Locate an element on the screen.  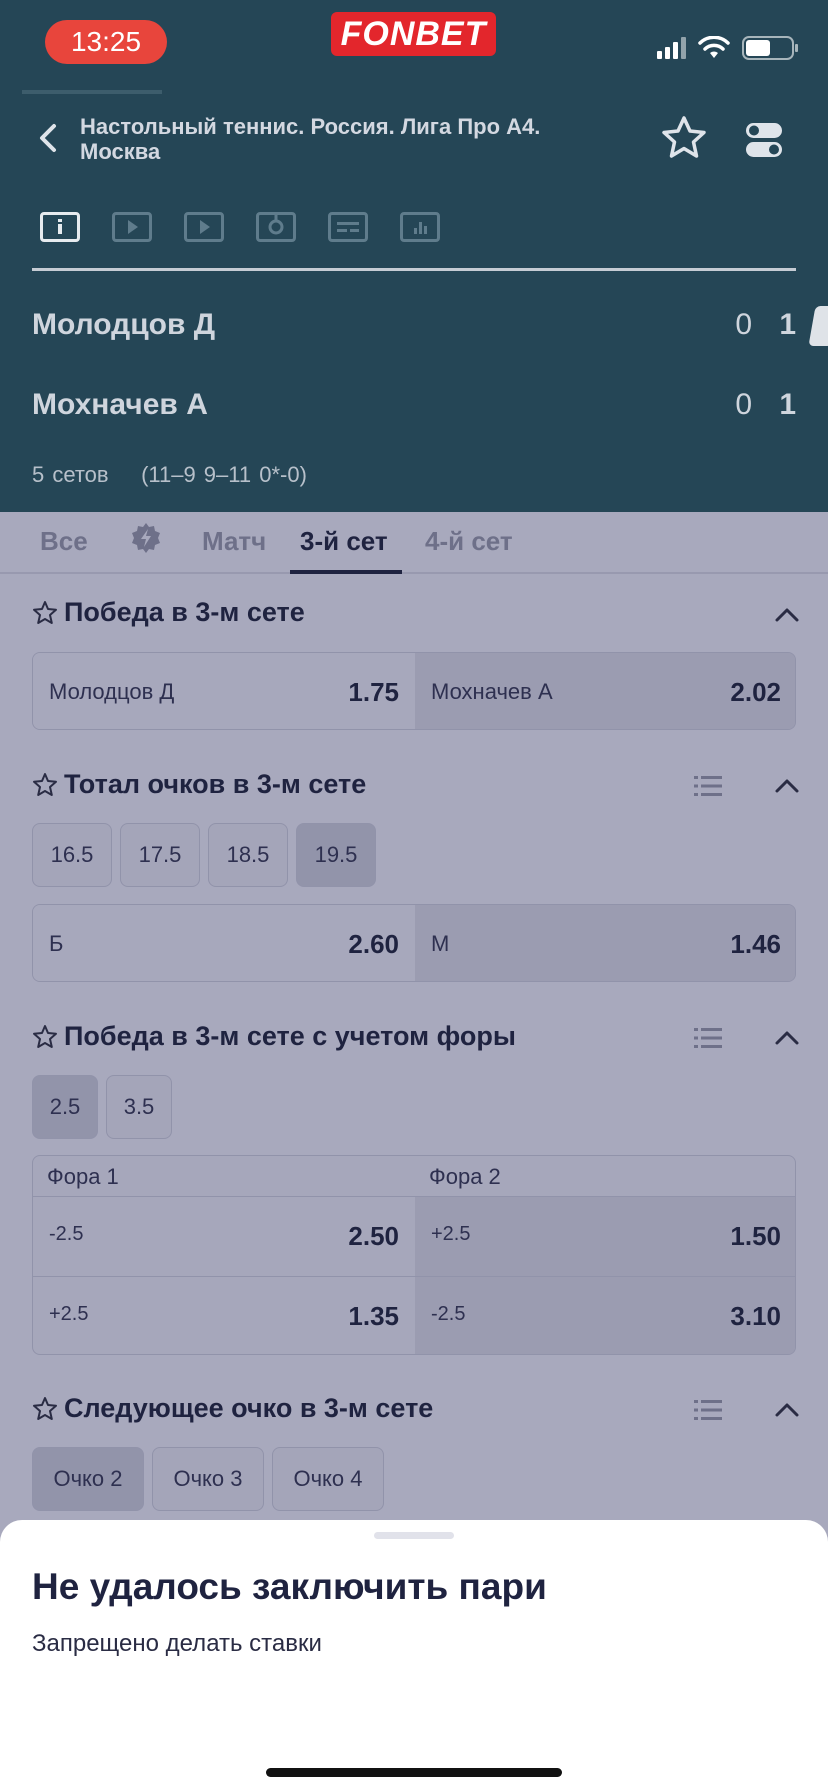
back-arrow-icon is located at coordinates (49, 138).